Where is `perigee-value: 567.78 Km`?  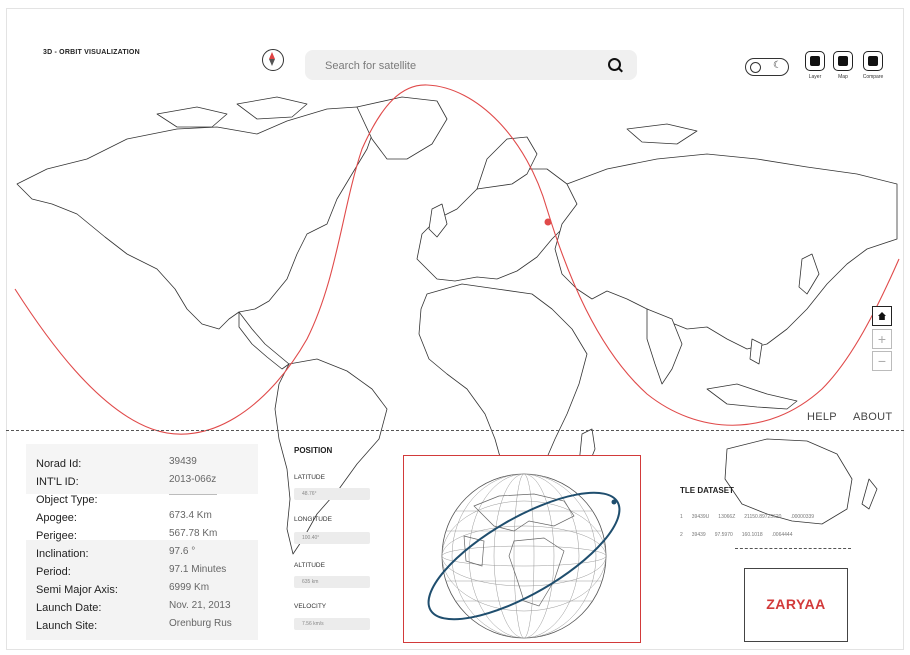 perigee-value: 567.78 Km is located at coordinates (193, 533).